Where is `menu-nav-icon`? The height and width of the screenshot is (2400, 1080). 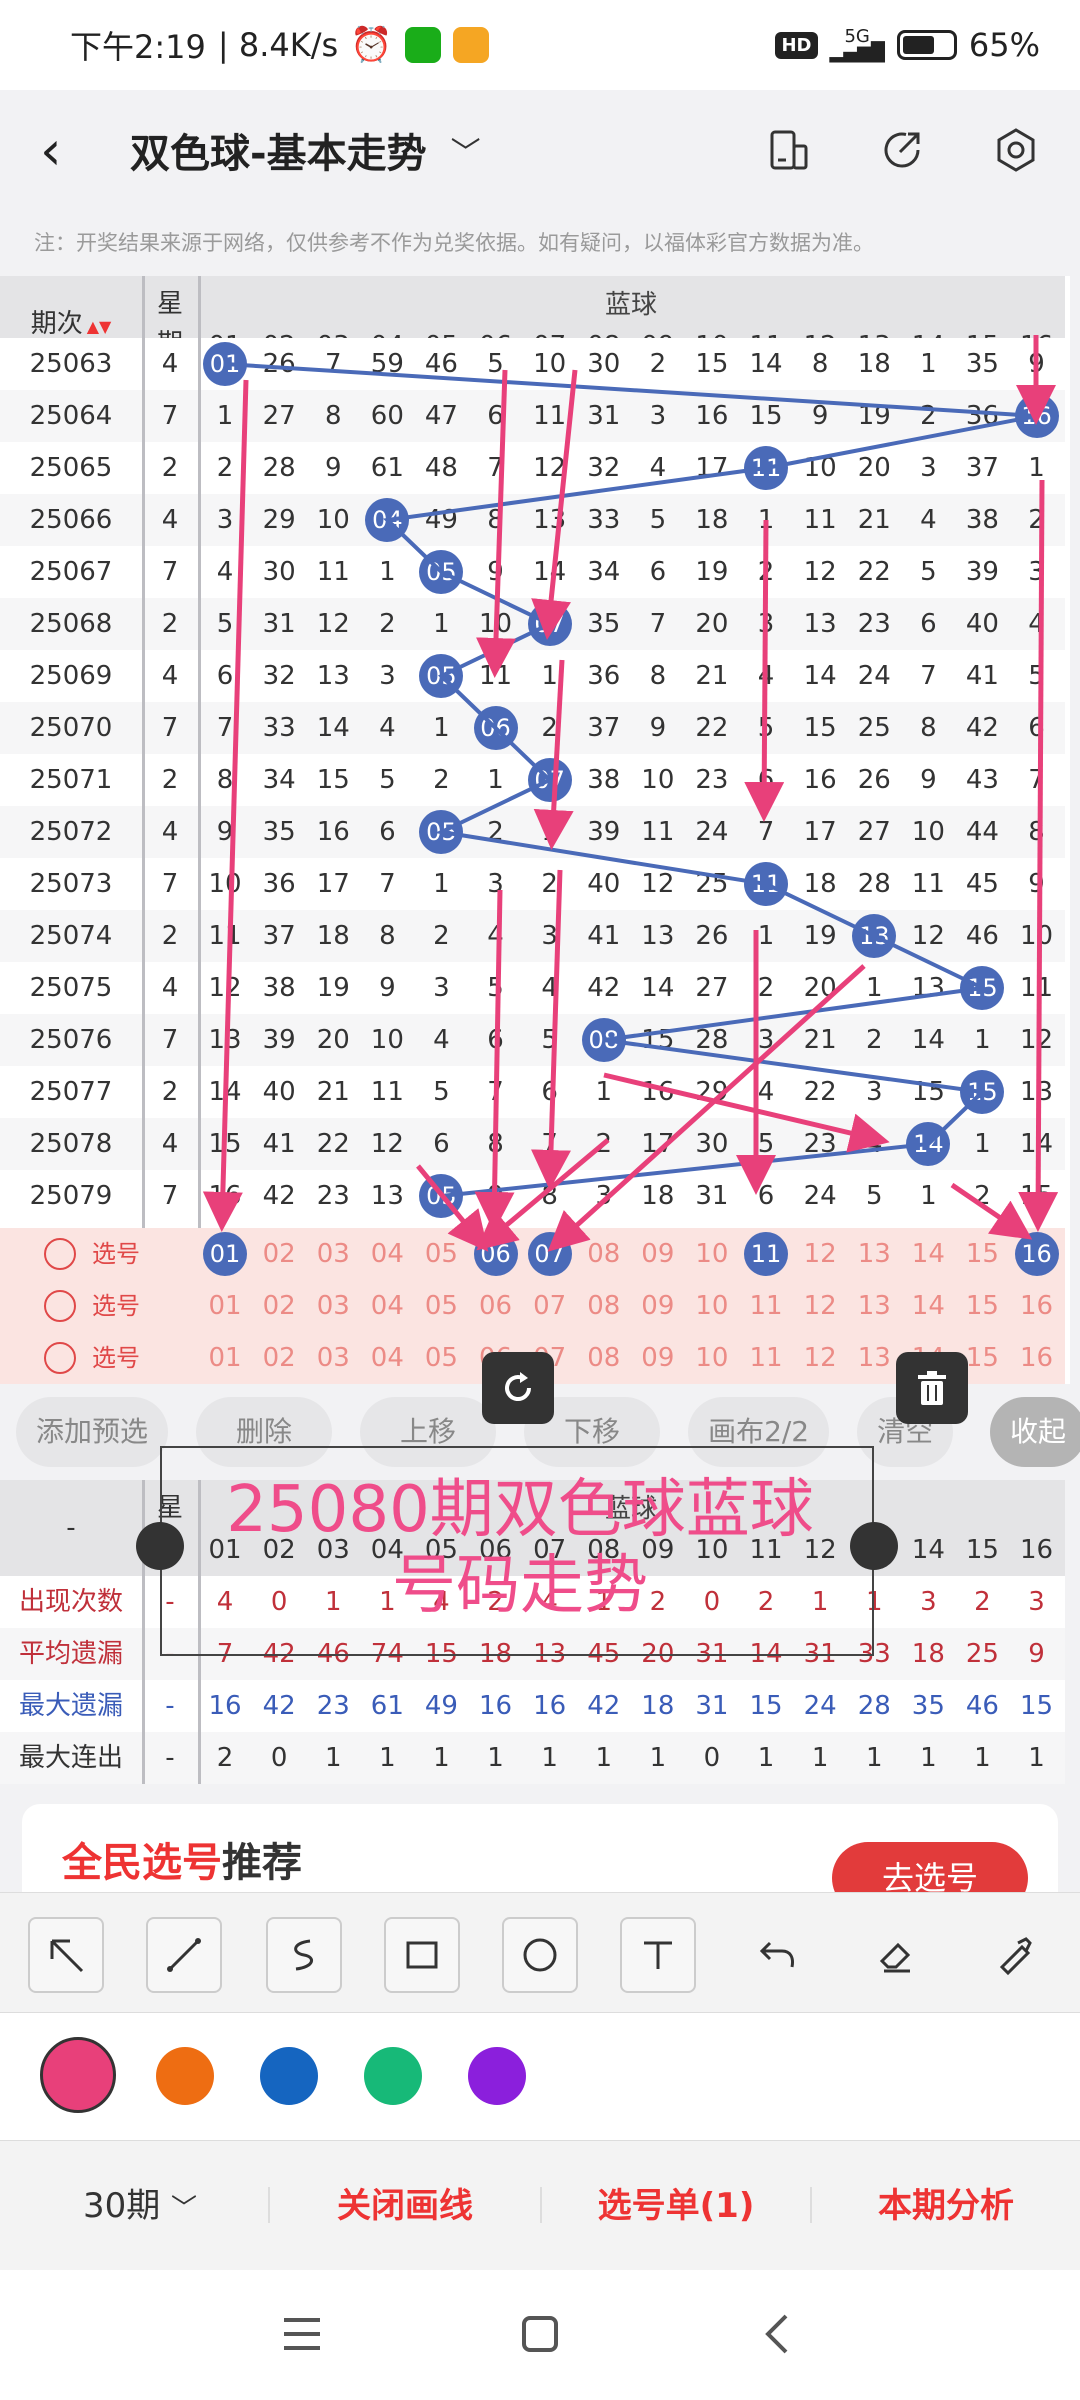 menu-nav-icon is located at coordinates (302, 2334).